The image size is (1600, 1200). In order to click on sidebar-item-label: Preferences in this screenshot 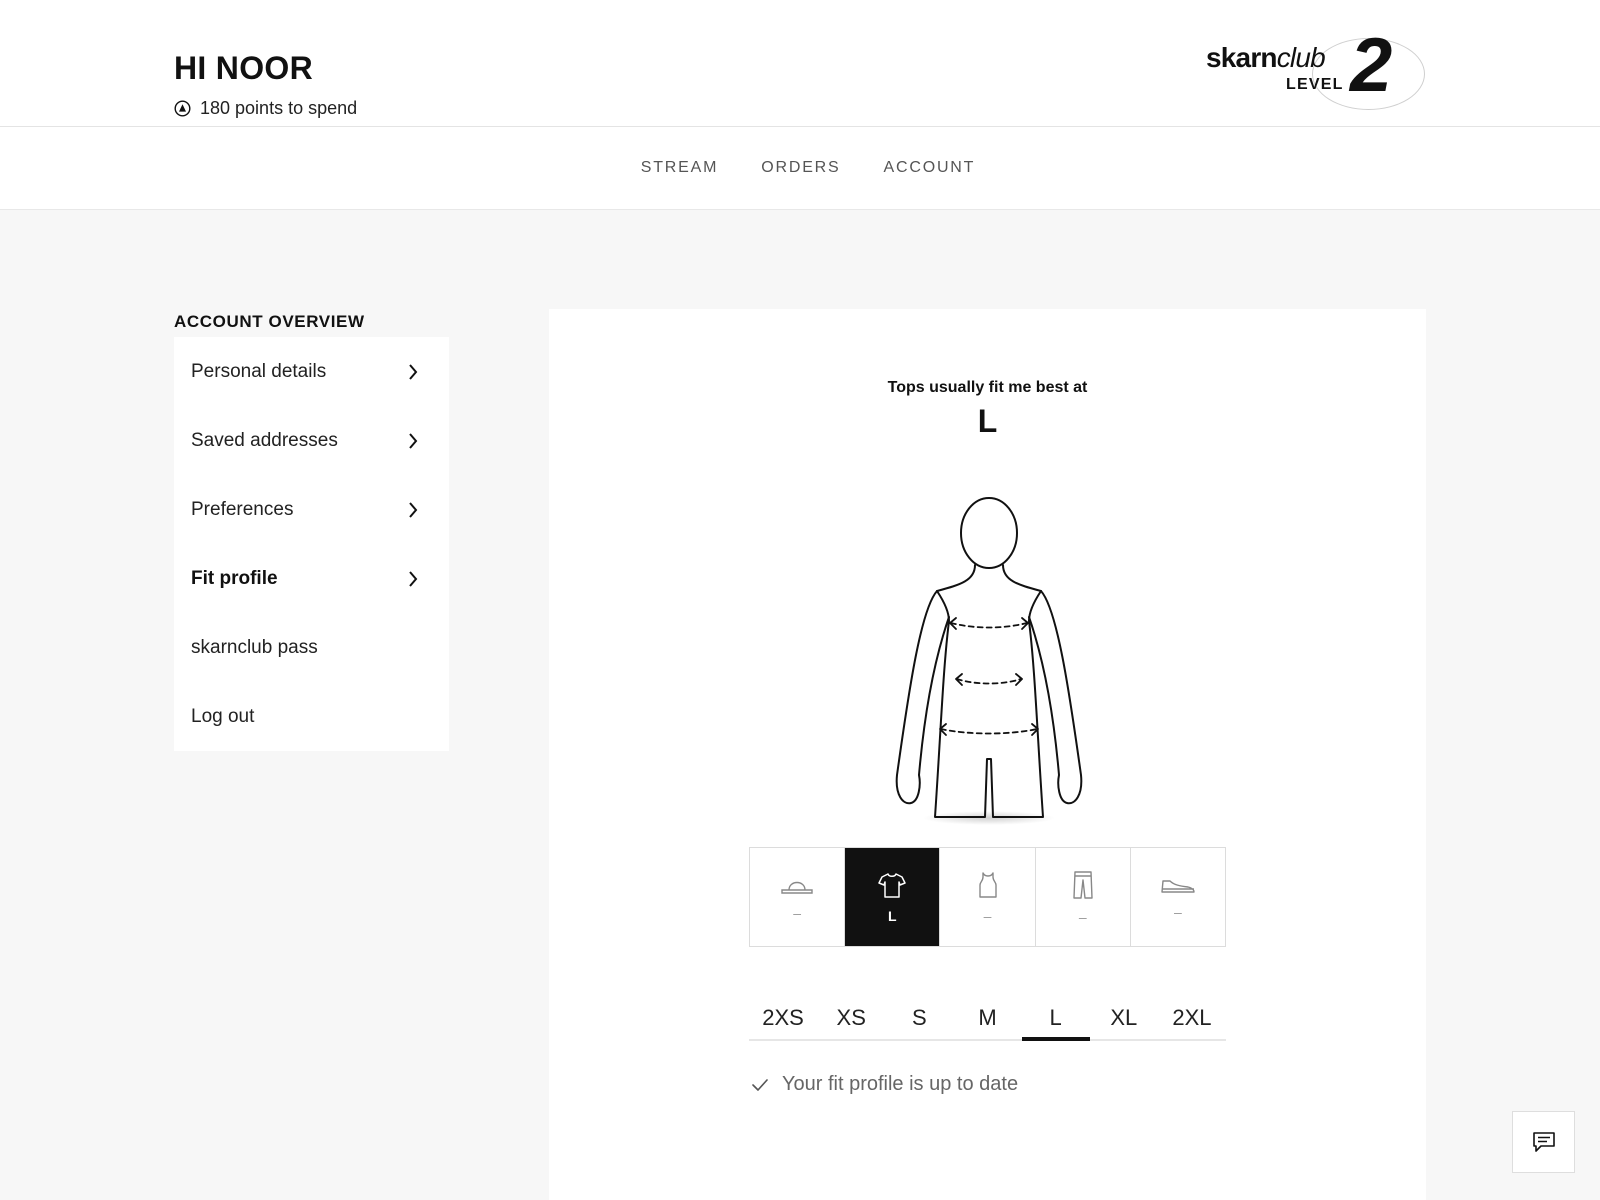, I will do `click(242, 509)`.